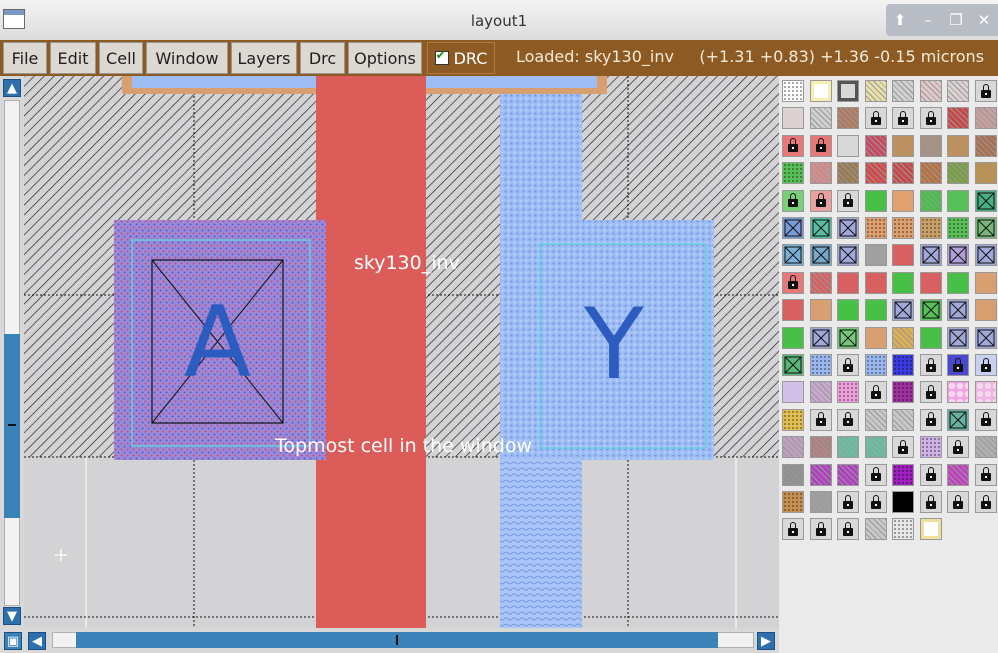 The height and width of the screenshot is (653, 998). I want to click on scroll-down-icon: ▼, so click(12, 616).